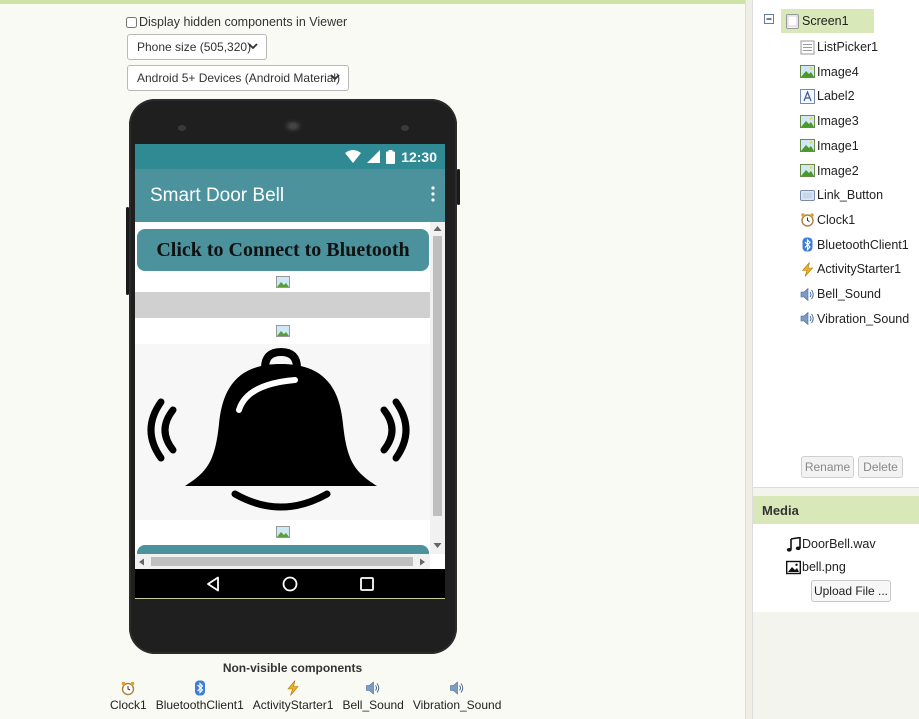  I want to click on listpicker-icon, so click(807, 47).